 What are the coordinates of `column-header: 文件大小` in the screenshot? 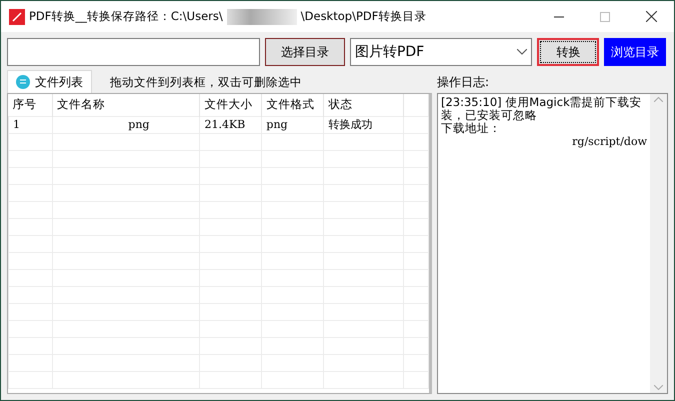 It's located at (231, 105).